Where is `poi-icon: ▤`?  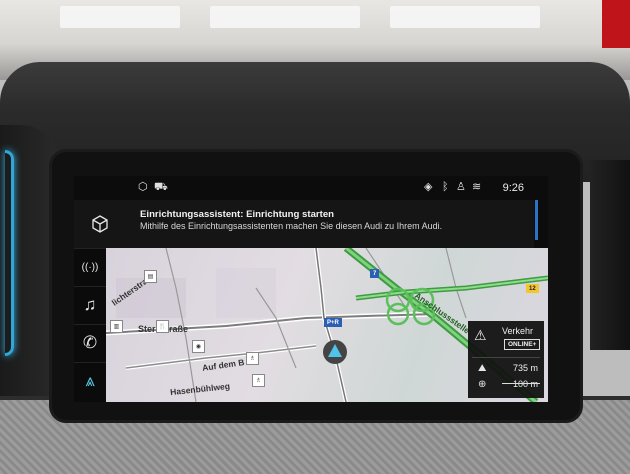
poi-icon: ▤ is located at coordinates (150, 276).